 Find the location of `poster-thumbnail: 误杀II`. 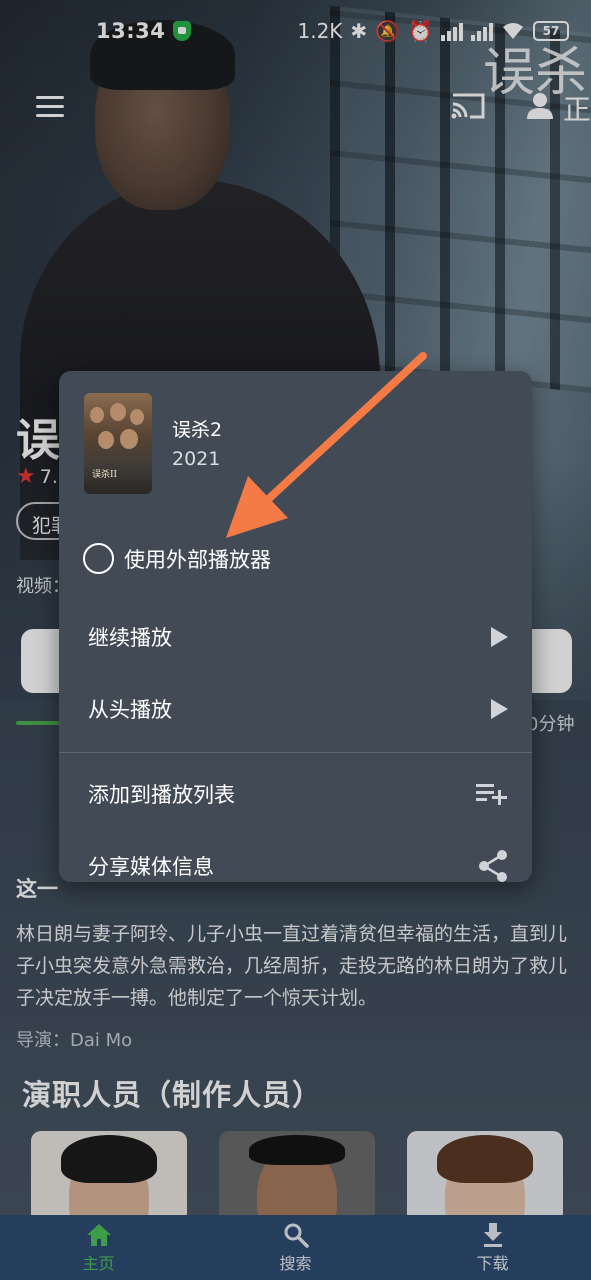

poster-thumbnail: 误杀II is located at coordinates (118, 443).